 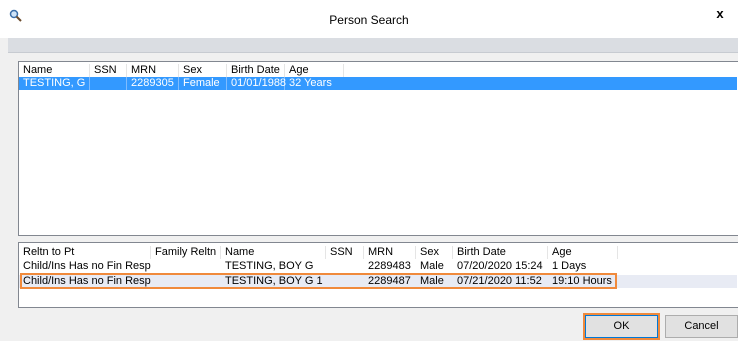 What do you see at coordinates (203, 83) in the screenshot?
I see `cell-sex: Female` at bounding box center [203, 83].